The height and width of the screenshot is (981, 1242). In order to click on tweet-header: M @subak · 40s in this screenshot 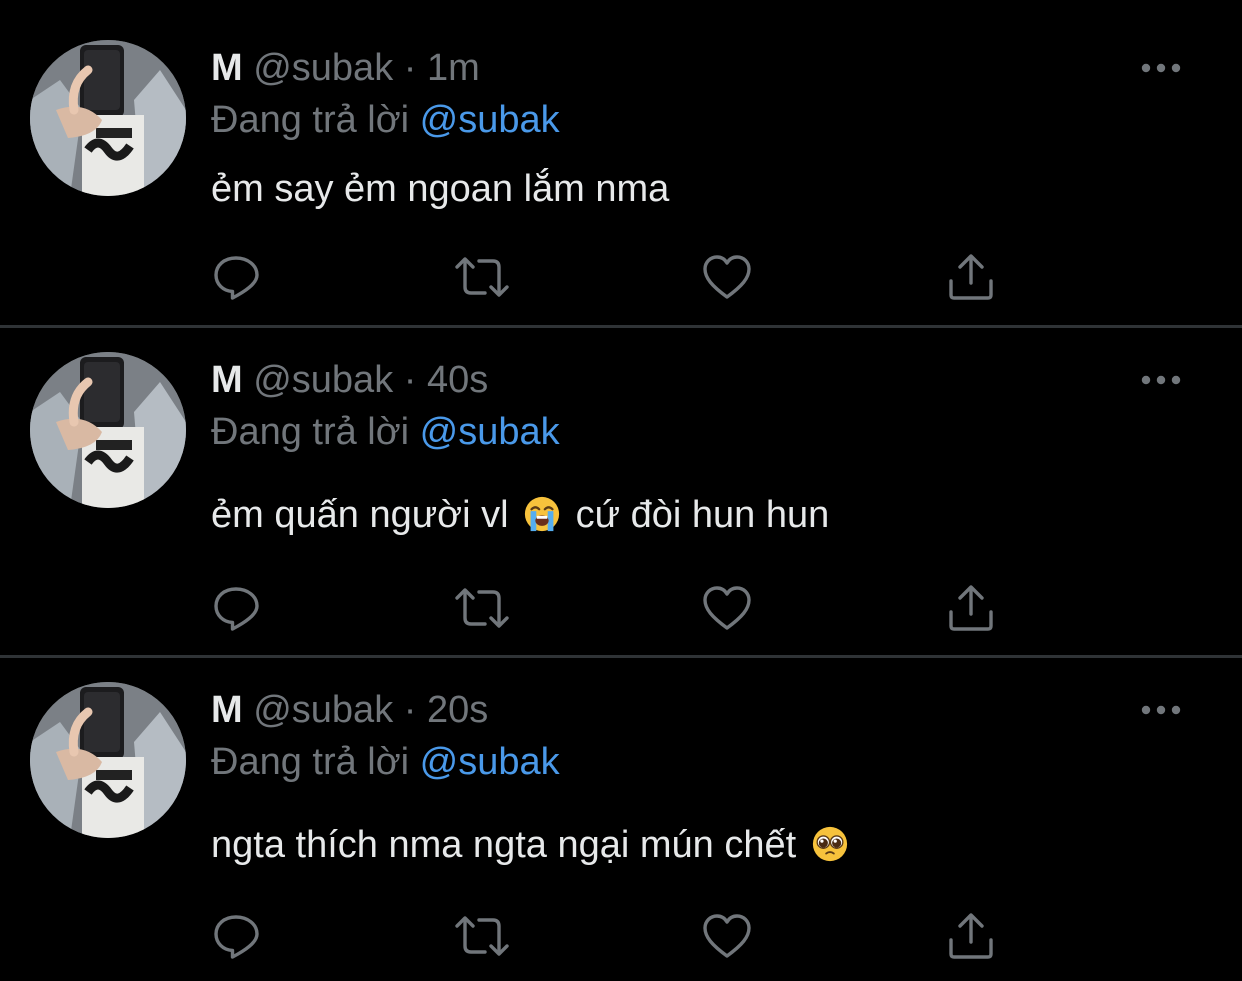, I will do `click(349, 380)`.